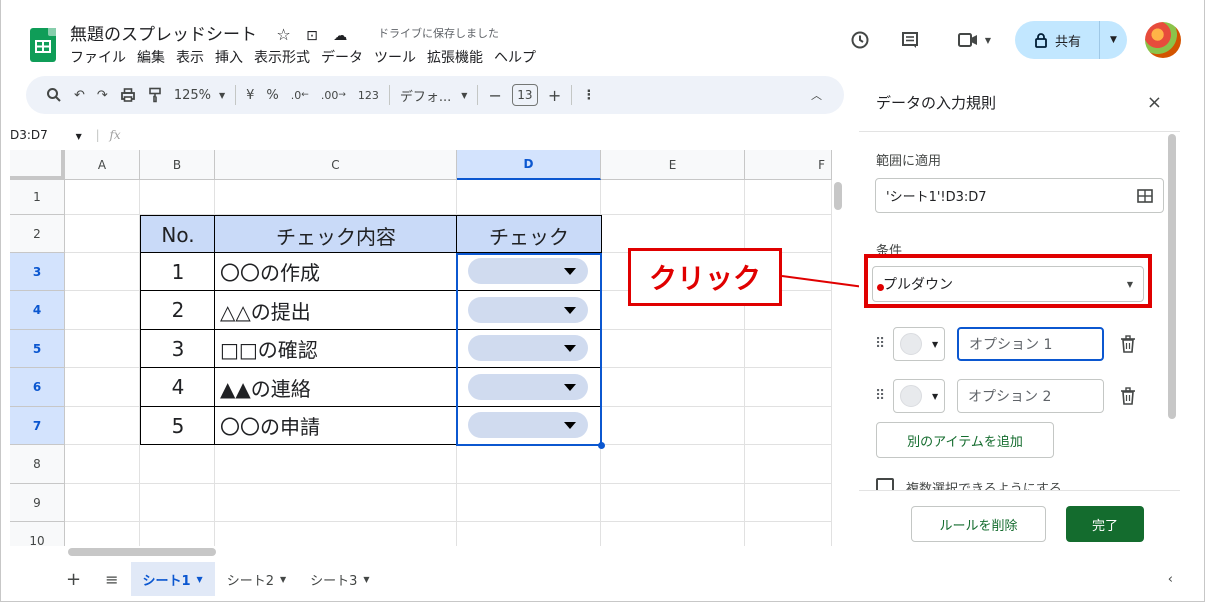 This screenshot has height=602, width=1205. I want to click on delete-trash-icon, so click(1128, 396).